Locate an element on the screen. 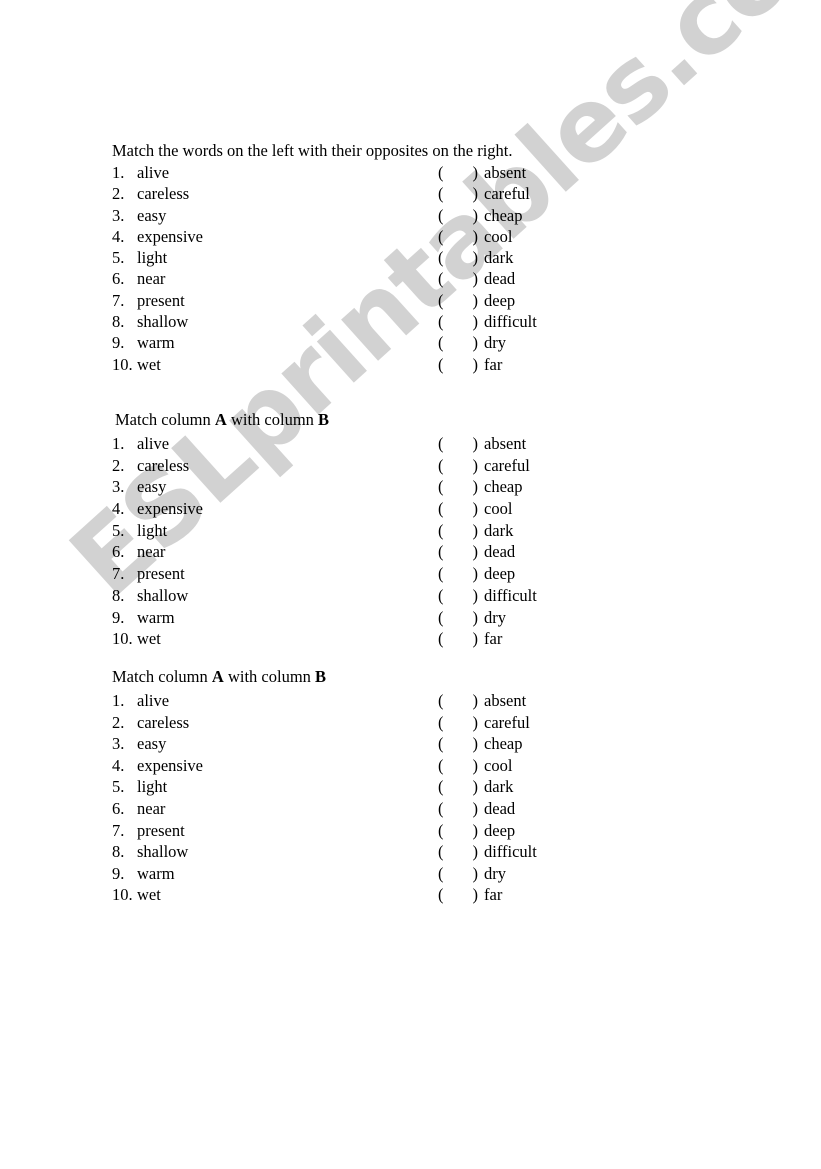 The width and height of the screenshot is (821, 1169). item-number: 1. is located at coordinates (118, 172).